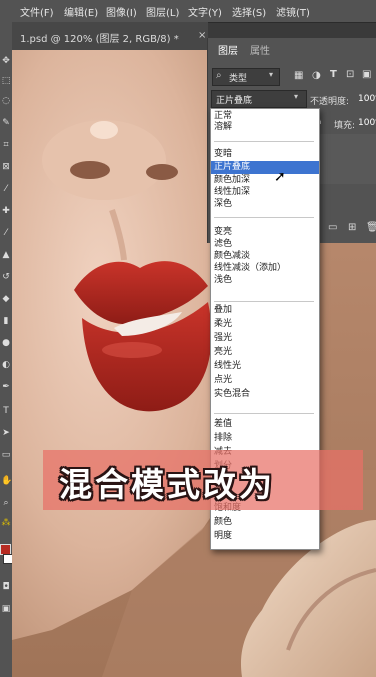 The image size is (376, 677). I want to click on blend-option-color-burn: 颜色加深, so click(232, 180).